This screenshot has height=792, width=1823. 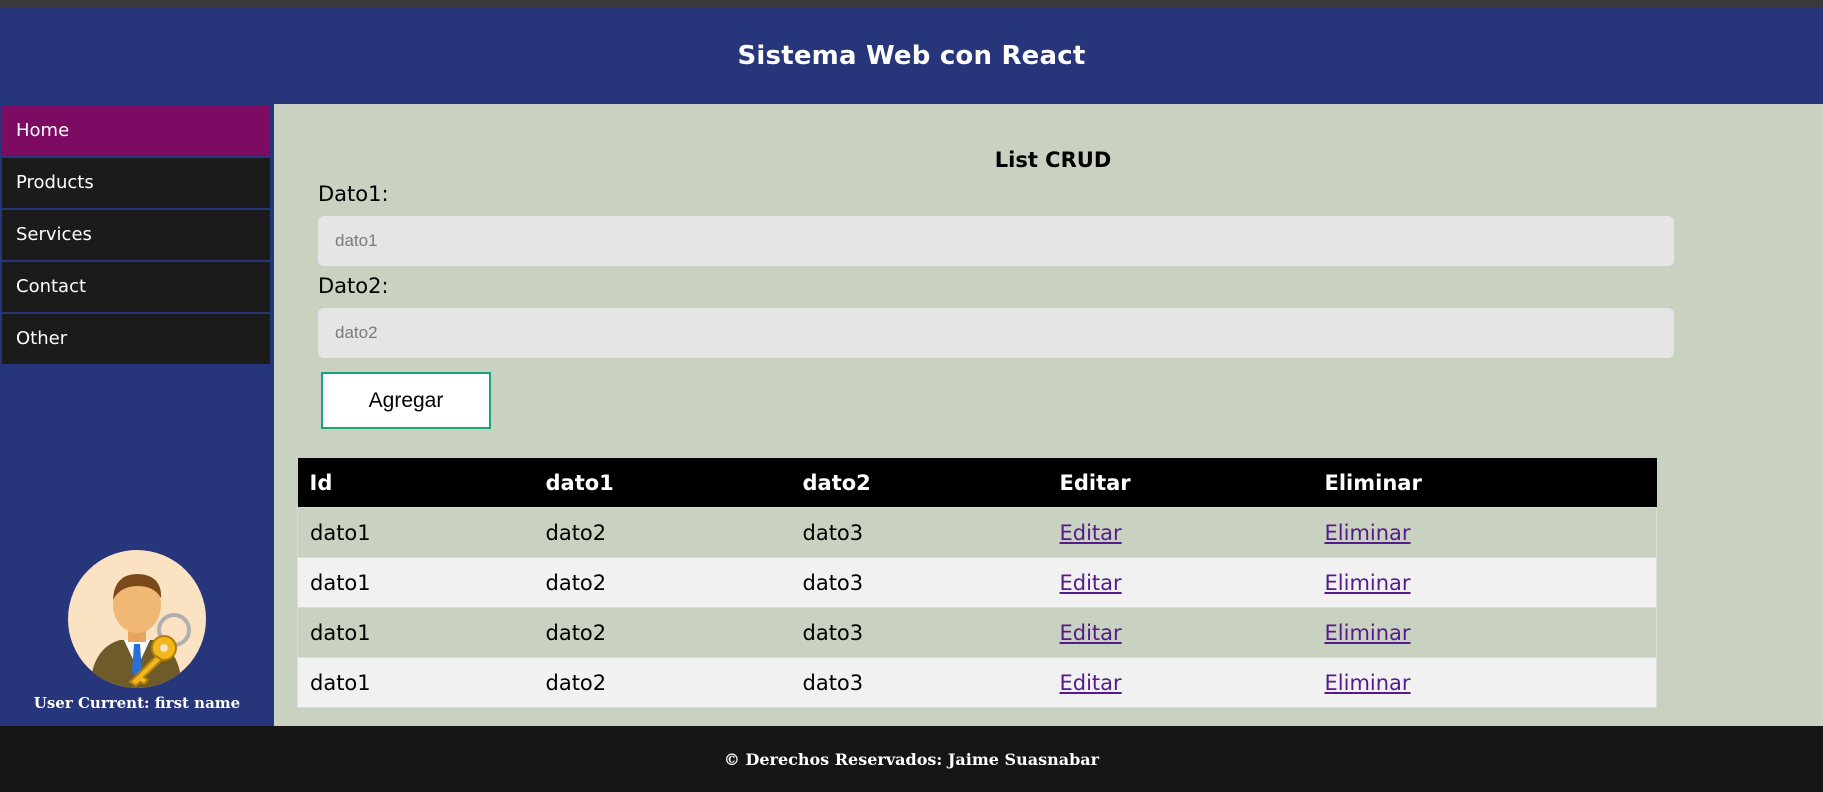 What do you see at coordinates (996, 333) in the screenshot?
I see `dato2-input` at bounding box center [996, 333].